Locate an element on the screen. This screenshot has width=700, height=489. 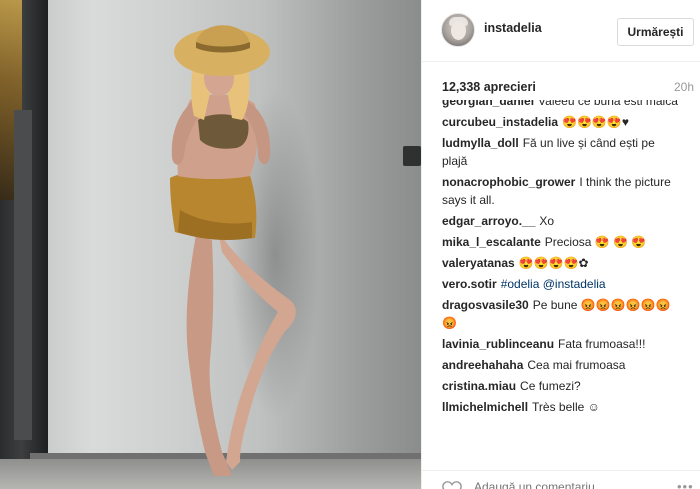
comment-text: Cea mai frumoasa is located at coordinates (576, 365).